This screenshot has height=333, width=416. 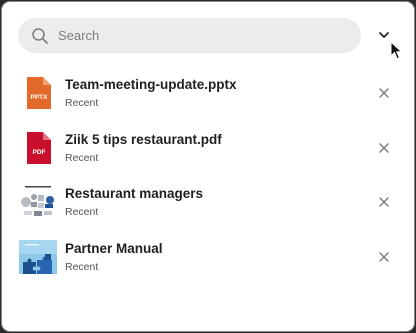 I want to click on file-badge: PPTX, so click(x=40, y=97).